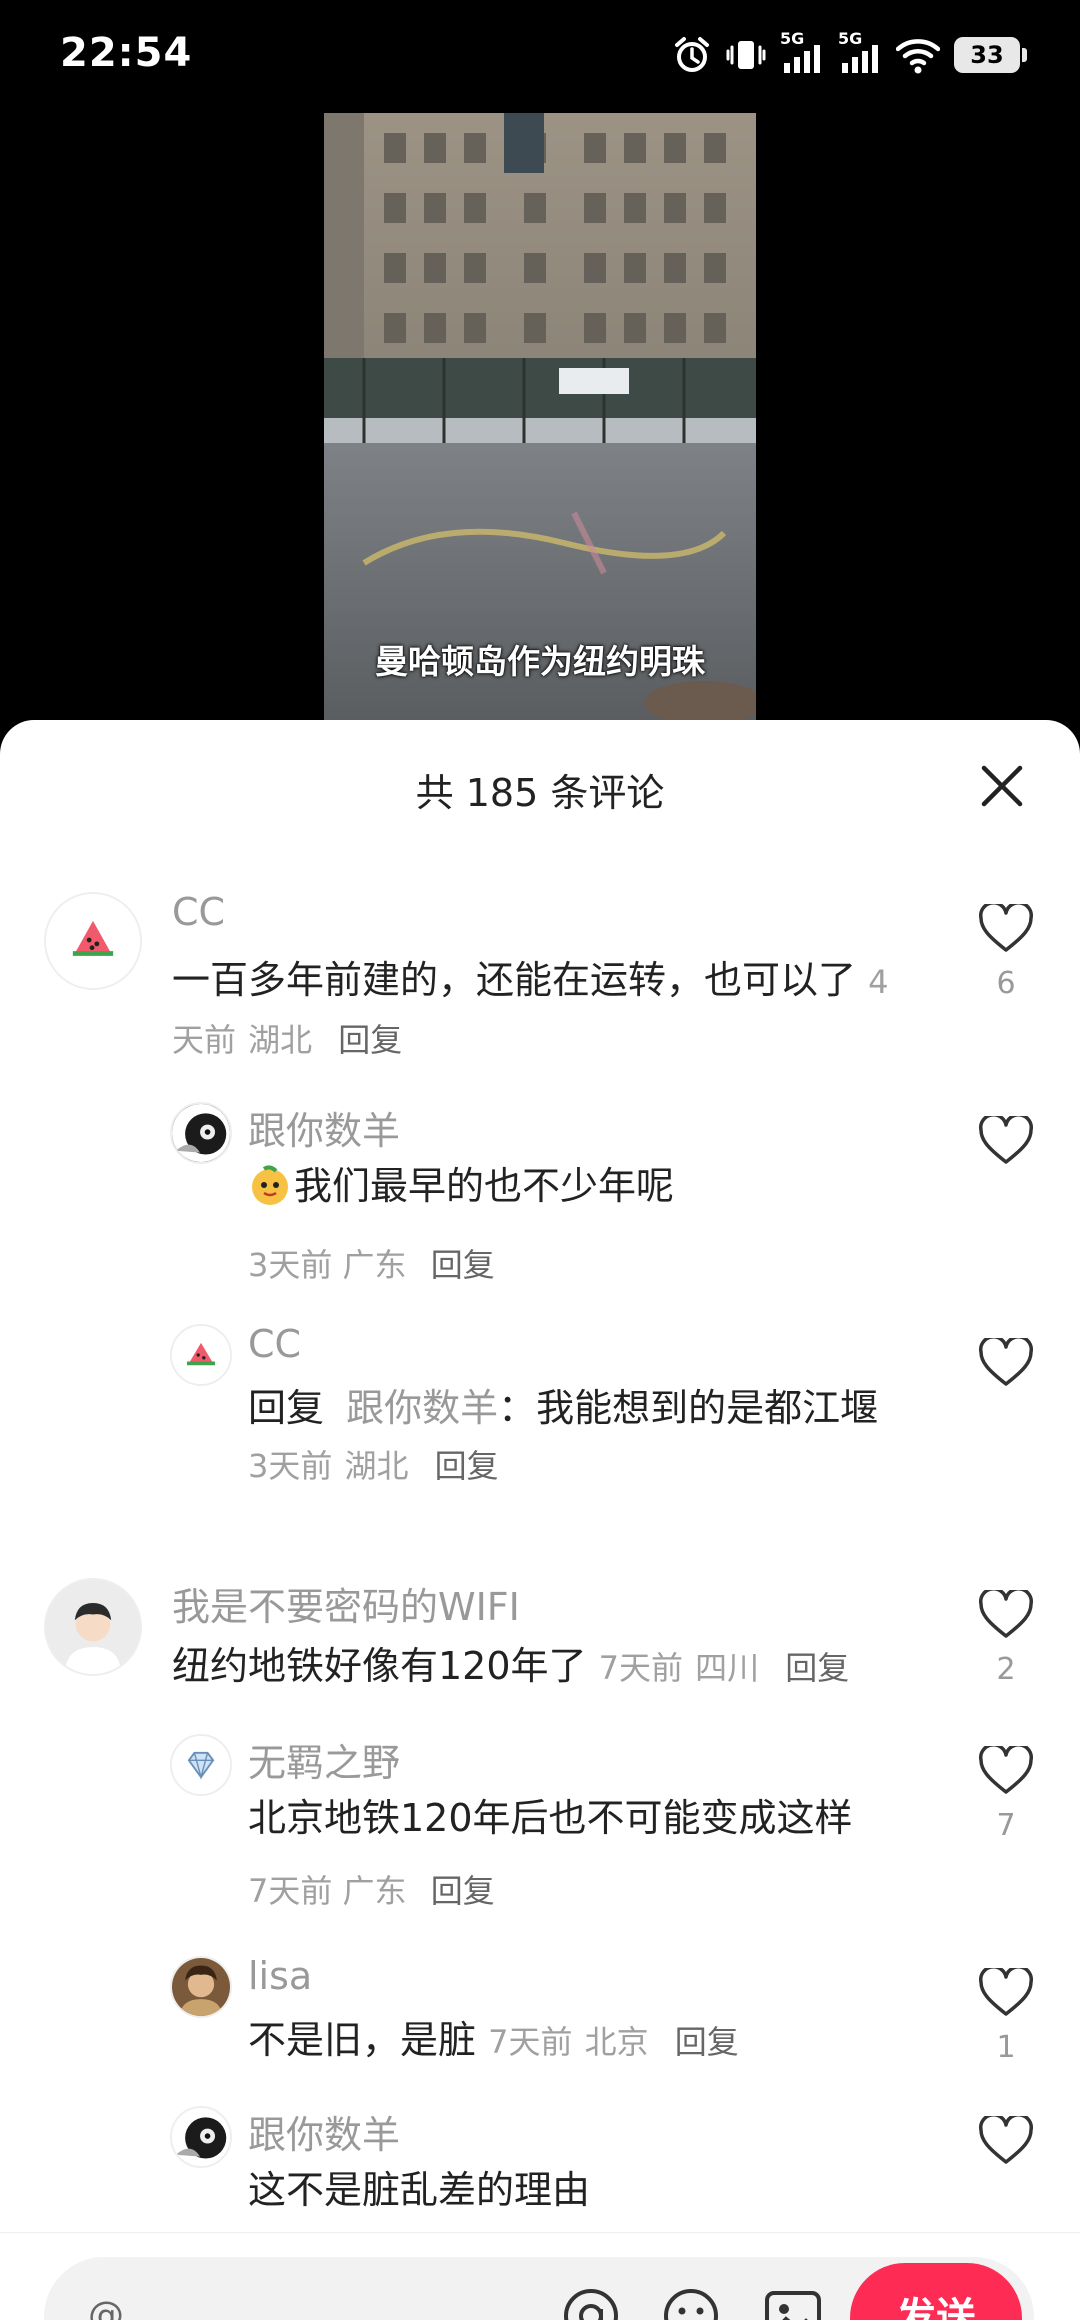 This screenshot has width=1080, height=2320. What do you see at coordinates (286, 1408) in the screenshot?
I see `reply-prefix: 回复` at bounding box center [286, 1408].